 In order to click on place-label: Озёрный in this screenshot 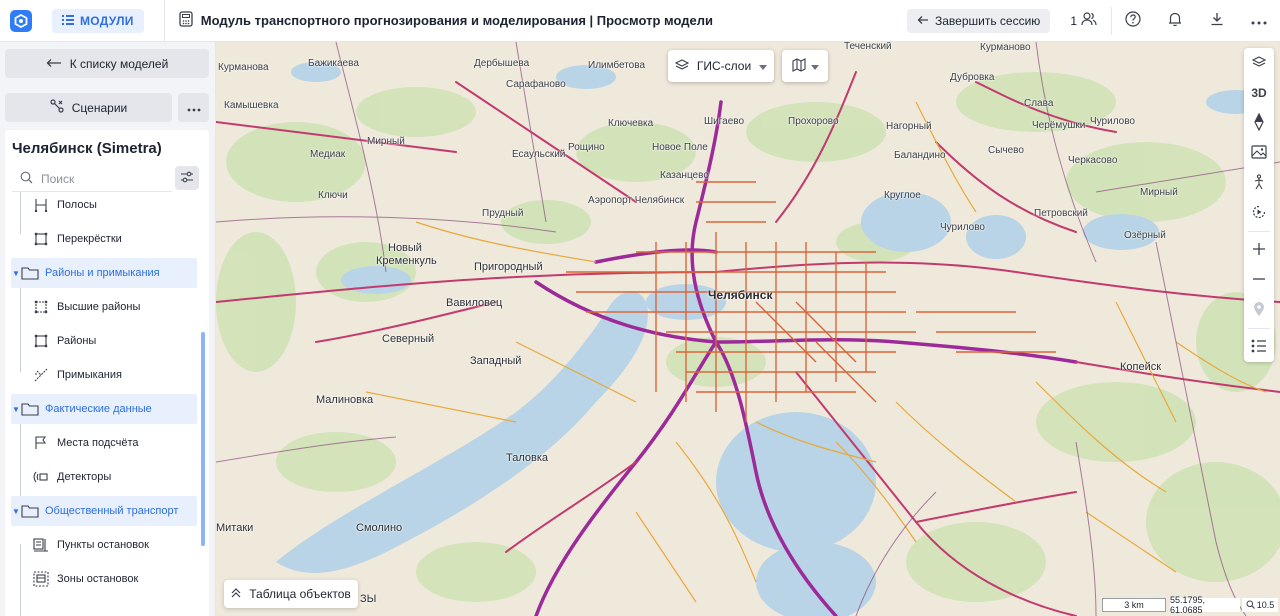, I will do `click(1145, 235)`.